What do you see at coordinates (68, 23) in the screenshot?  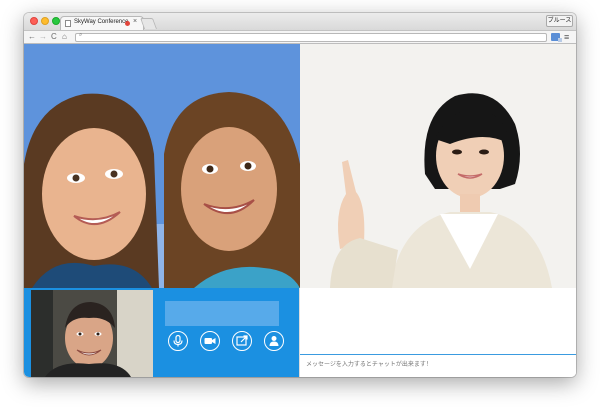 I see `page-favicon-icon` at bounding box center [68, 23].